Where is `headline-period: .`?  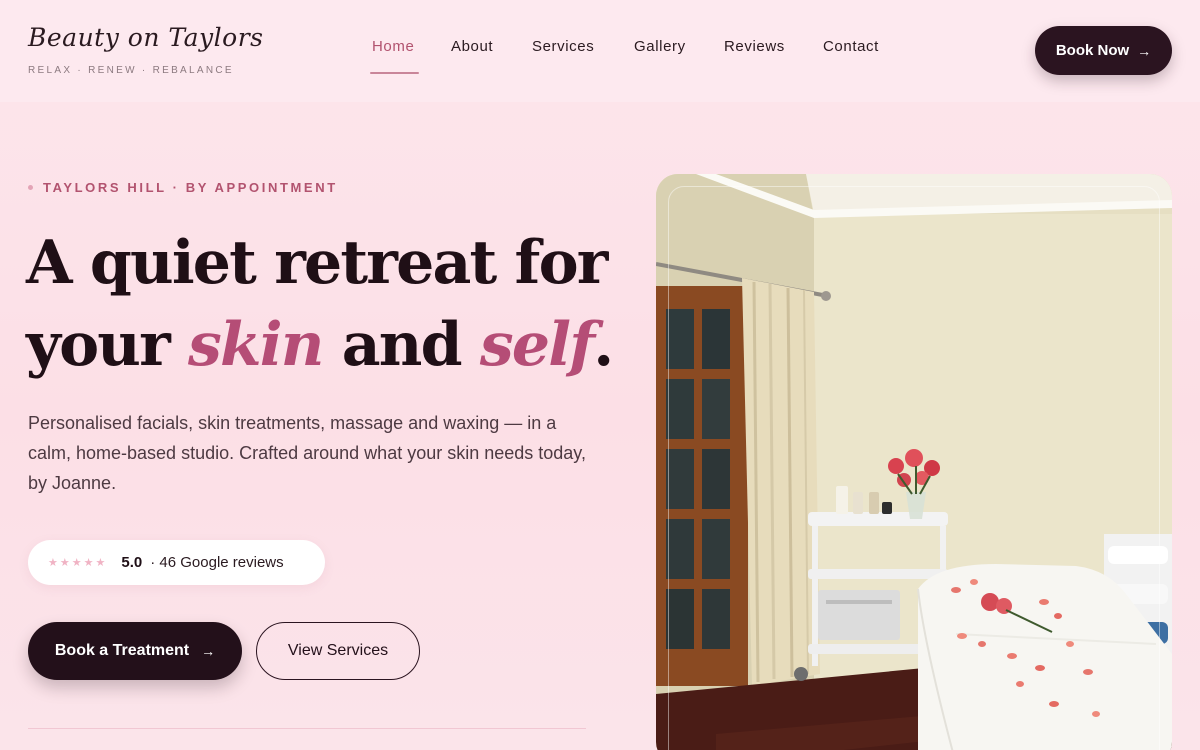
headline-period: . is located at coordinates (603, 345).